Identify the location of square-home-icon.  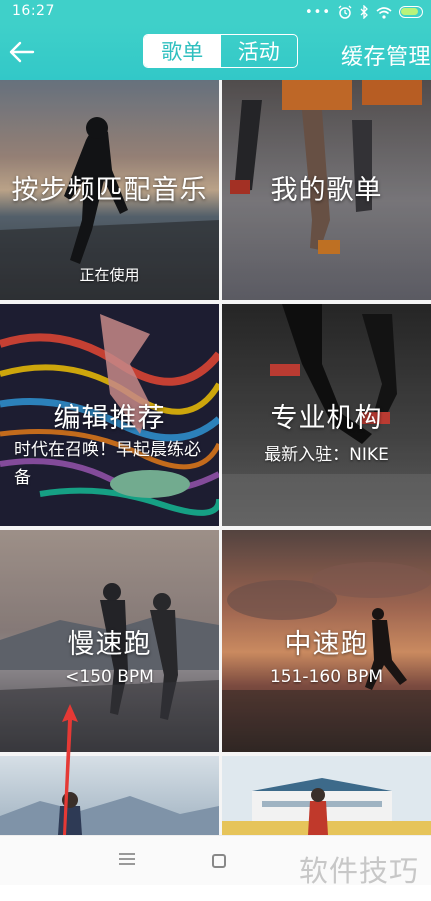
(219, 861).